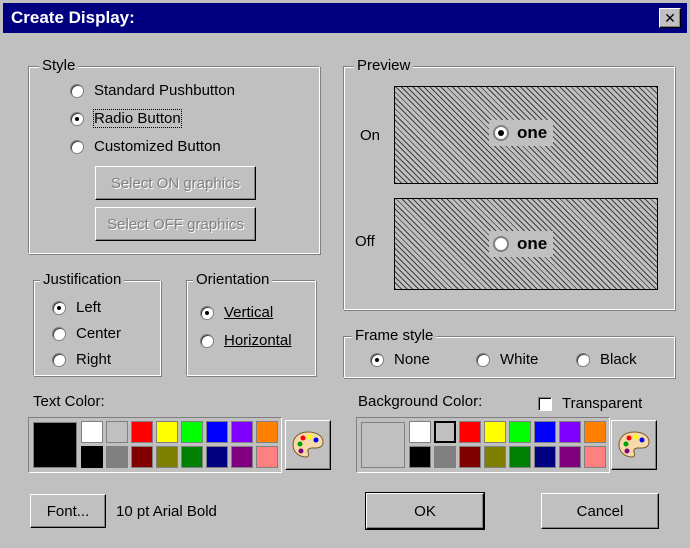 This screenshot has height=548, width=690. I want to click on preview-off-label: Off, so click(365, 241).